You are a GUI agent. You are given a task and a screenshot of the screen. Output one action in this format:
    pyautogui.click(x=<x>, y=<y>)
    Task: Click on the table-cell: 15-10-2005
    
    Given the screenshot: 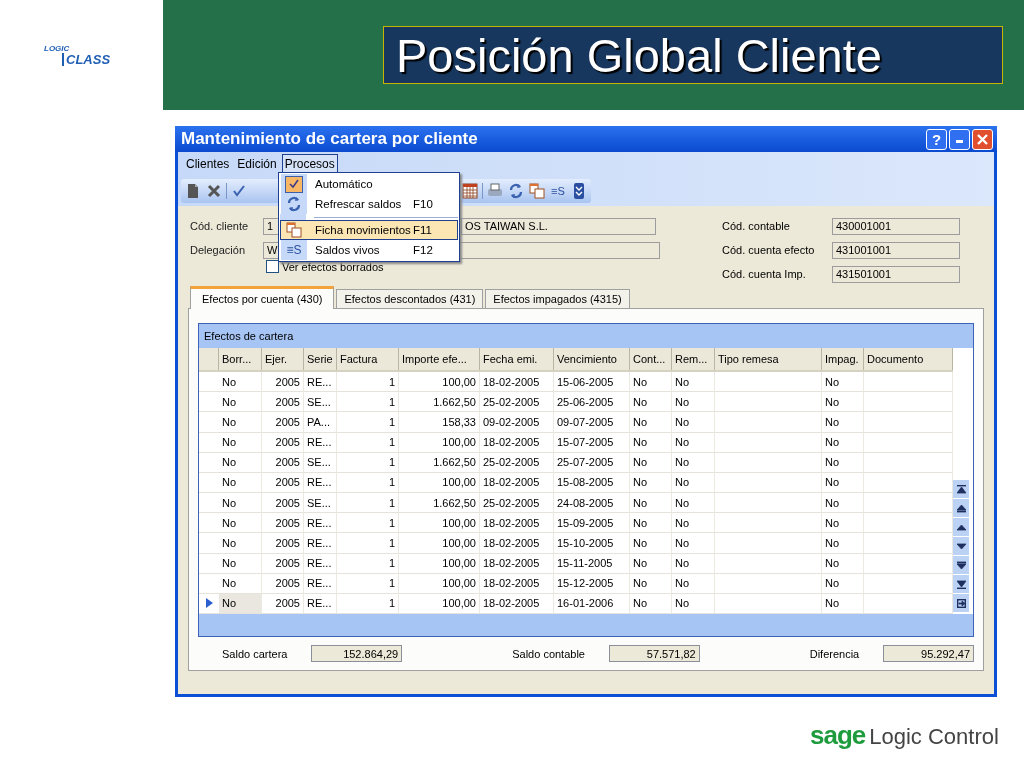 What is the action you would take?
    pyautogui.click(x=592, y=543)
    